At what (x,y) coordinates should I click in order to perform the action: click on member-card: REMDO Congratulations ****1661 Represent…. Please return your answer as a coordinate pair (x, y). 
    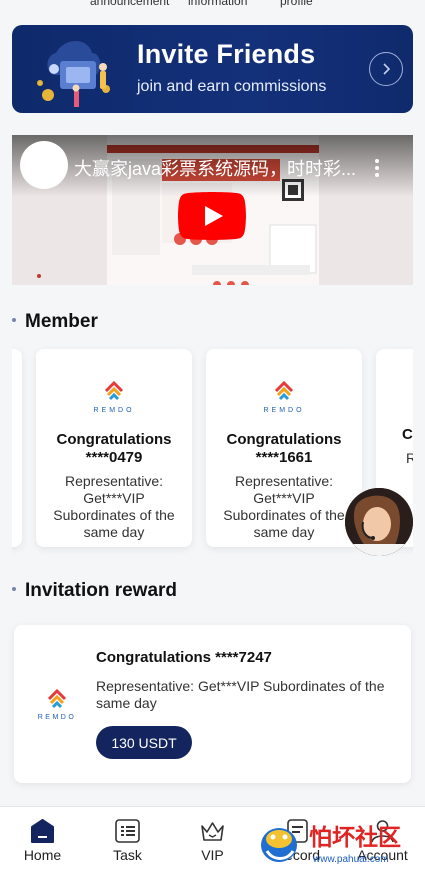
    Looking at the image, I should click on (284, 448).